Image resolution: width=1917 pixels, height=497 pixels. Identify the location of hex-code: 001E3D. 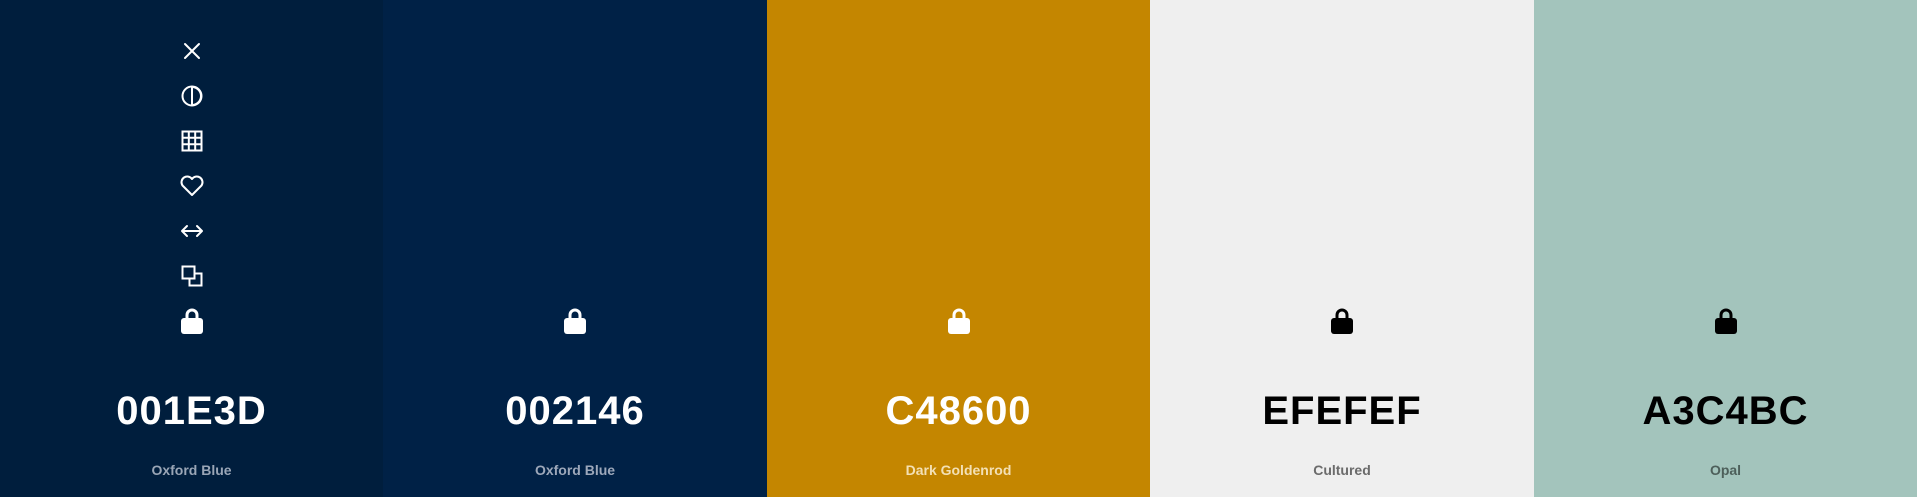
(191, 411).